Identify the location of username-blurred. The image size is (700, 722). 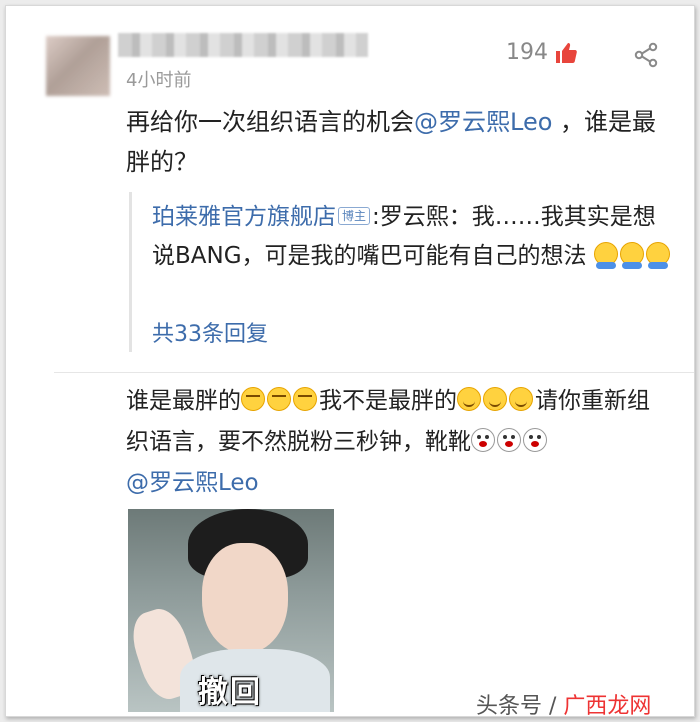
(243, 45).